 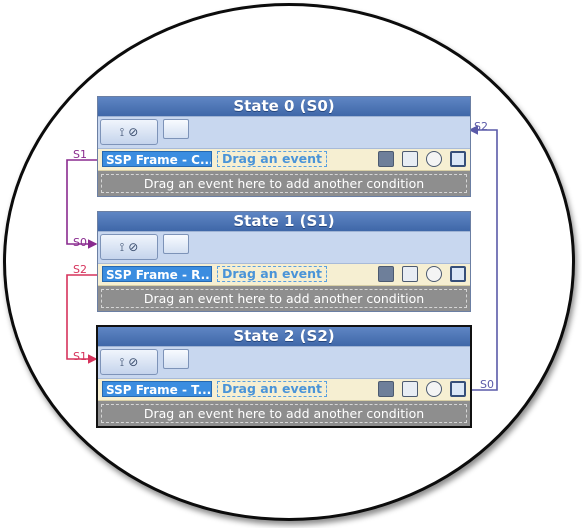 I want to click on arrow-s1-to-s2, so click(x=82, y=319).